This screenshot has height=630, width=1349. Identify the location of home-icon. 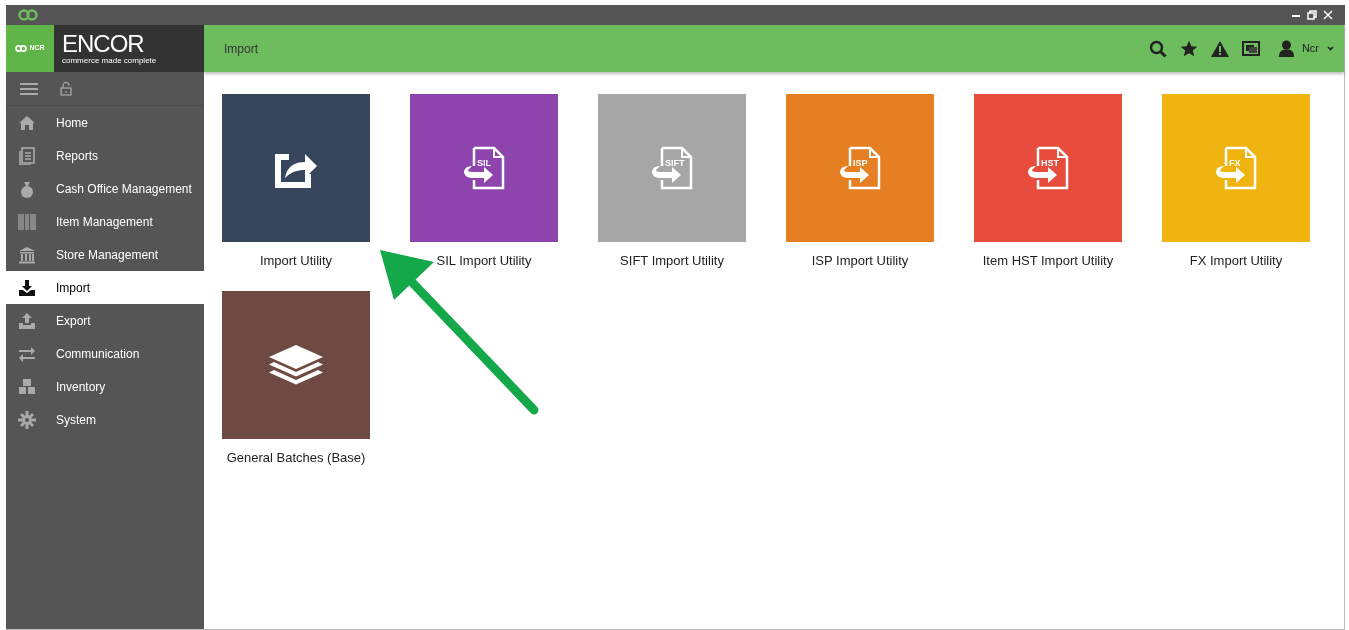
(27, 122).